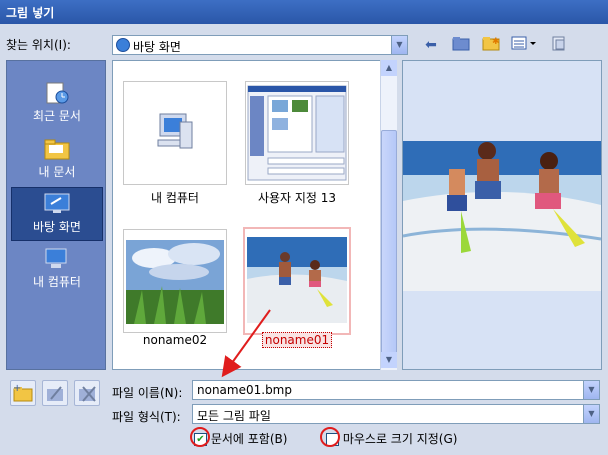 The height and width of the screenshot is (455, 608). I want to click on file-name: noname02, so click(175, 340).